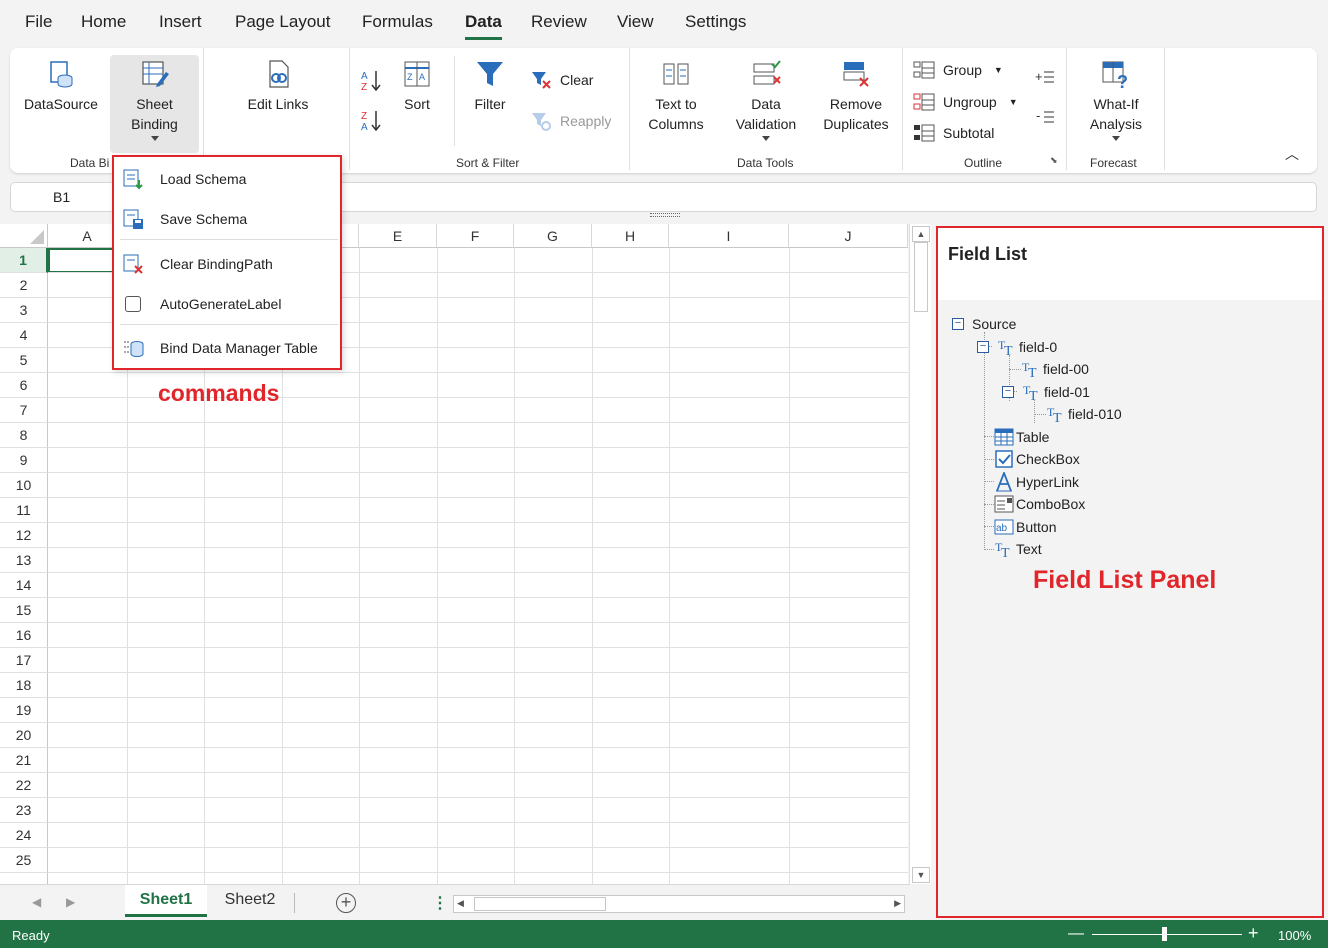 This screenshot has height=948, width=1328. Describe the element at coordinates (38, 22) in the screenshot. I see `tab-file: File` at that location.